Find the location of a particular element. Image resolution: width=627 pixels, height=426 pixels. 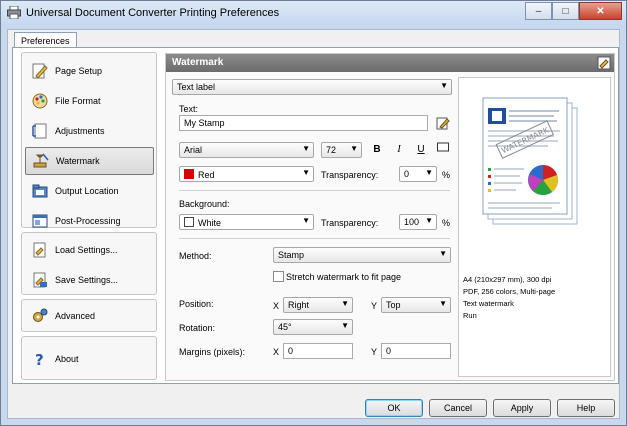

font-family-select: Arial ▼ is located at coordinates (246, 150).